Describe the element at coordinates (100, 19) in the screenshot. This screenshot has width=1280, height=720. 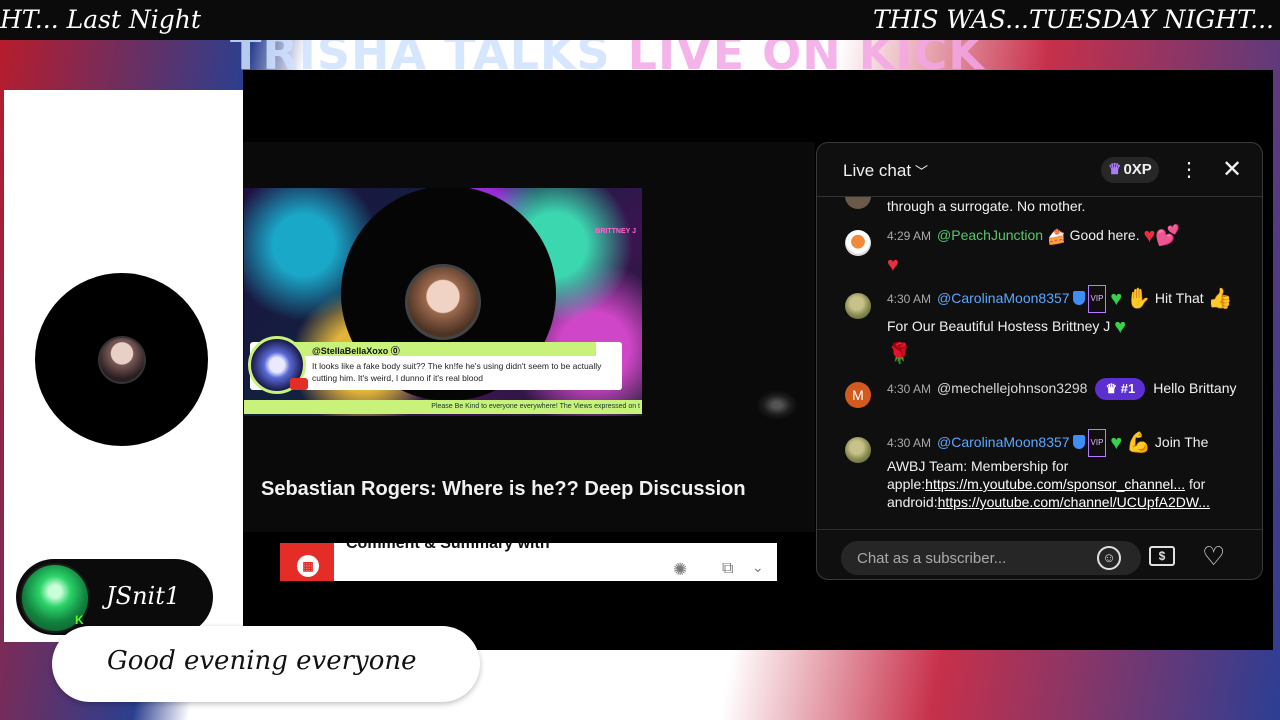
I see `ticker-left-text: HT... Last Night` at that location.